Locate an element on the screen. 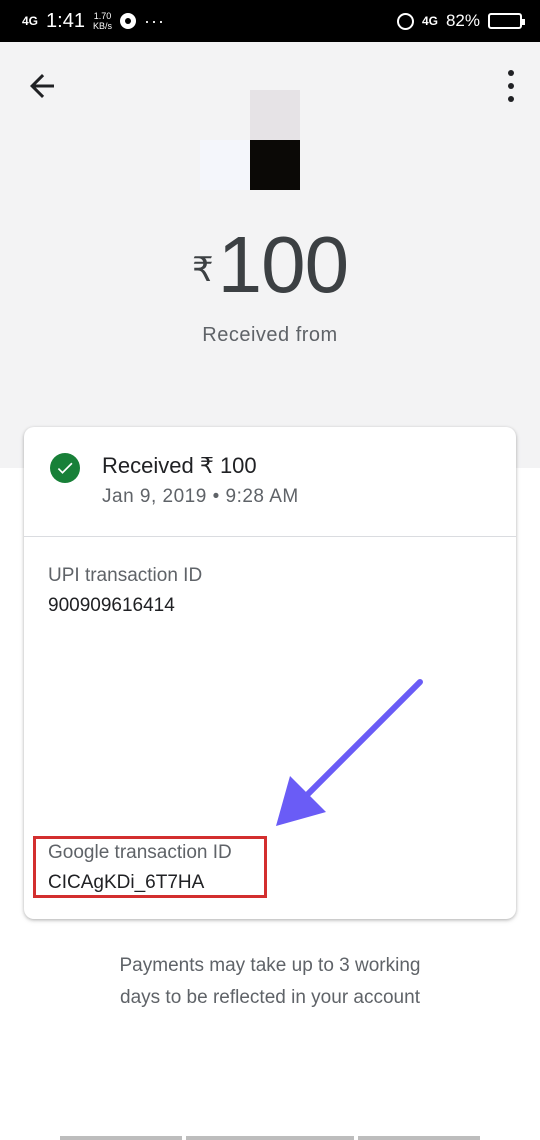  transaction-status: Received ₹ 100 Jan 9, 2019 • 9:28 AM is located at coordinates (270, 482).